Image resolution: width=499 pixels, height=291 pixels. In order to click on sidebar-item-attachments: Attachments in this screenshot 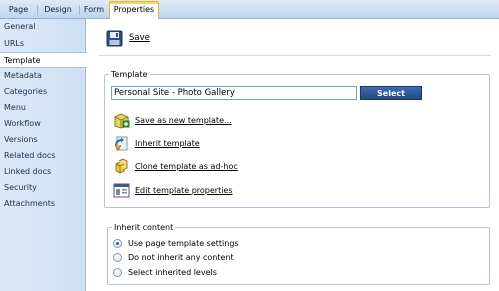, I will do `click(43, 204)`.